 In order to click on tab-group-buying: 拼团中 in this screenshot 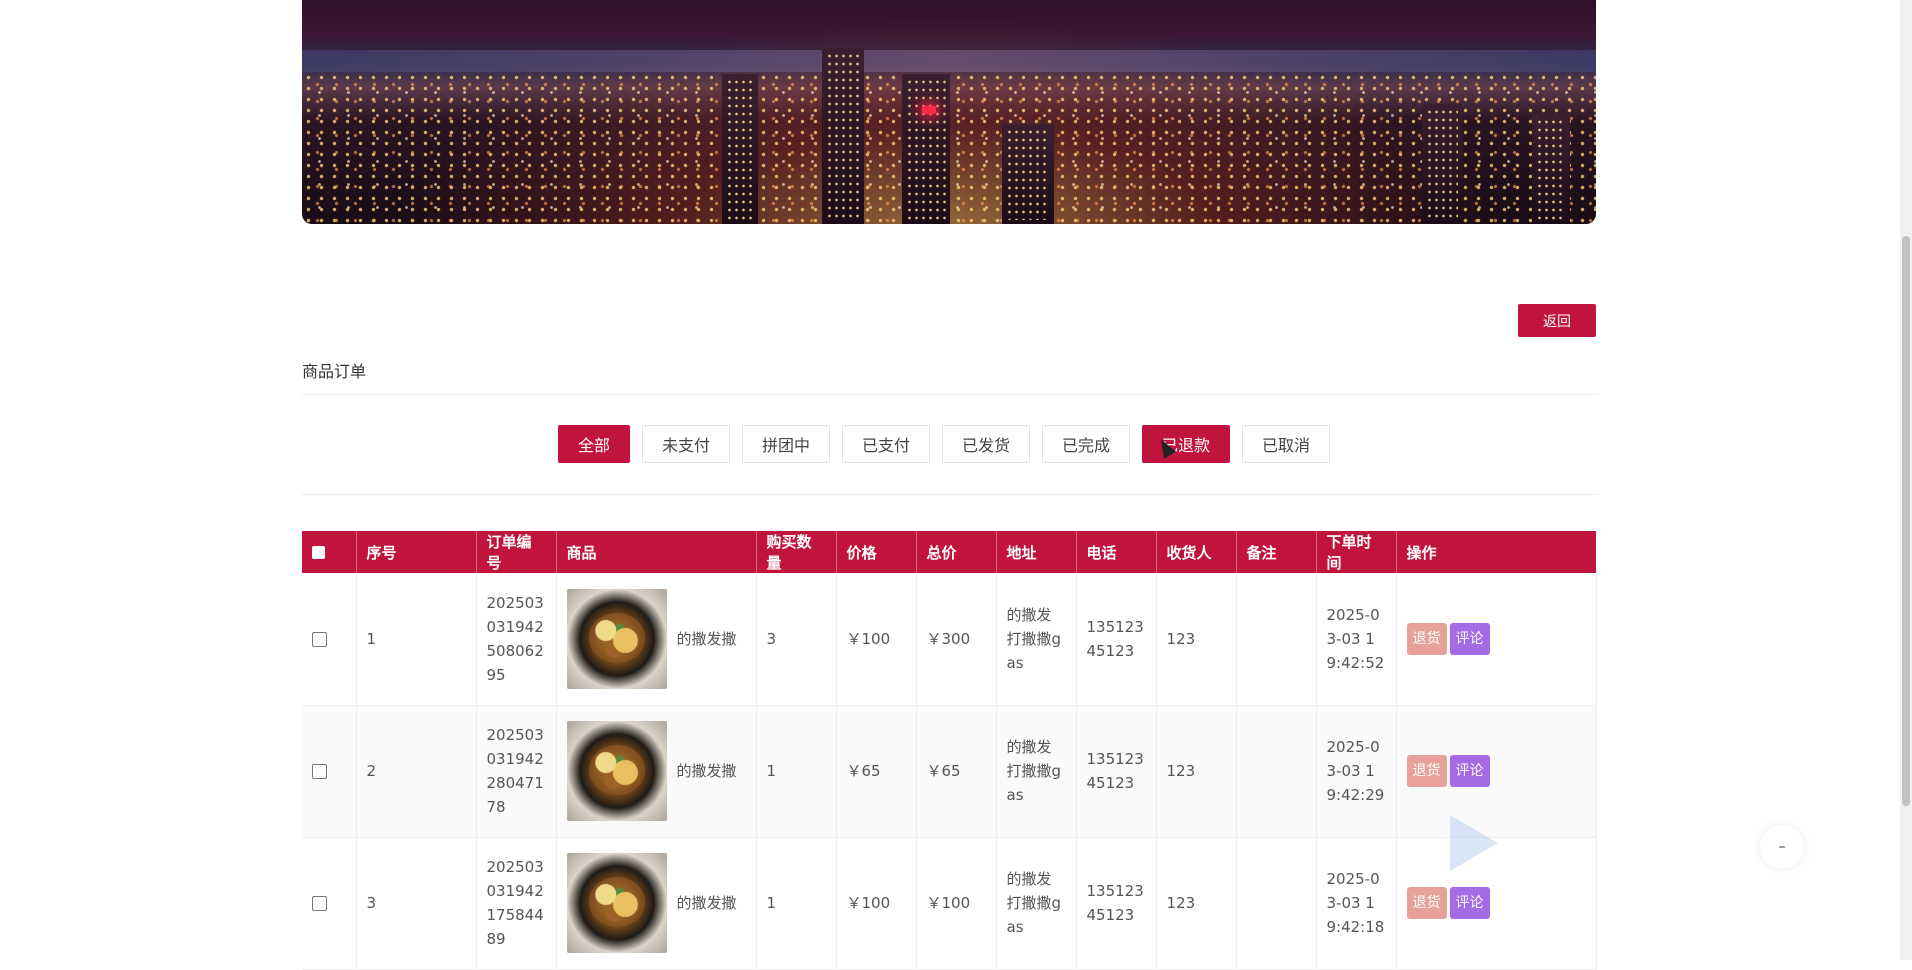, I will do `click(786, 444)`.